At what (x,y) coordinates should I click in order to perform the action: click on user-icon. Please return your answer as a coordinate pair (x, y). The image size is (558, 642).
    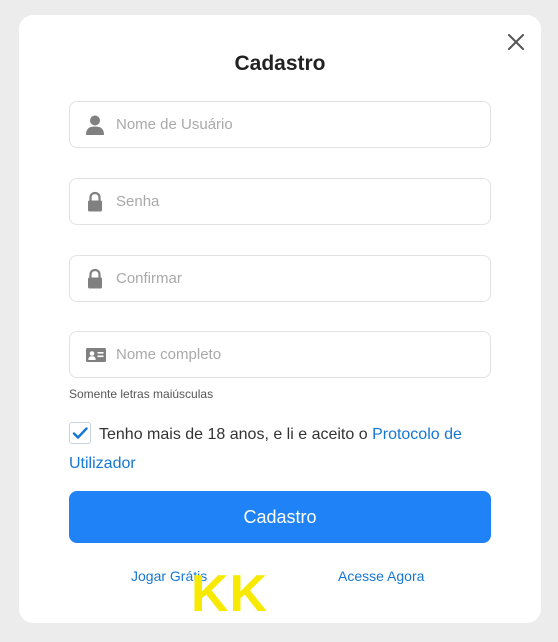
    Looking at the image, I should click on (95, 125).